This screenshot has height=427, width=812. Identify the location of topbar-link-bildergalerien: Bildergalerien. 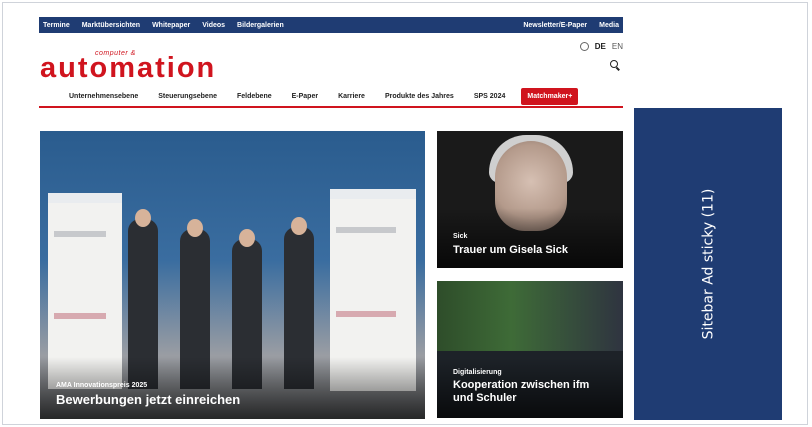
(260, 25).